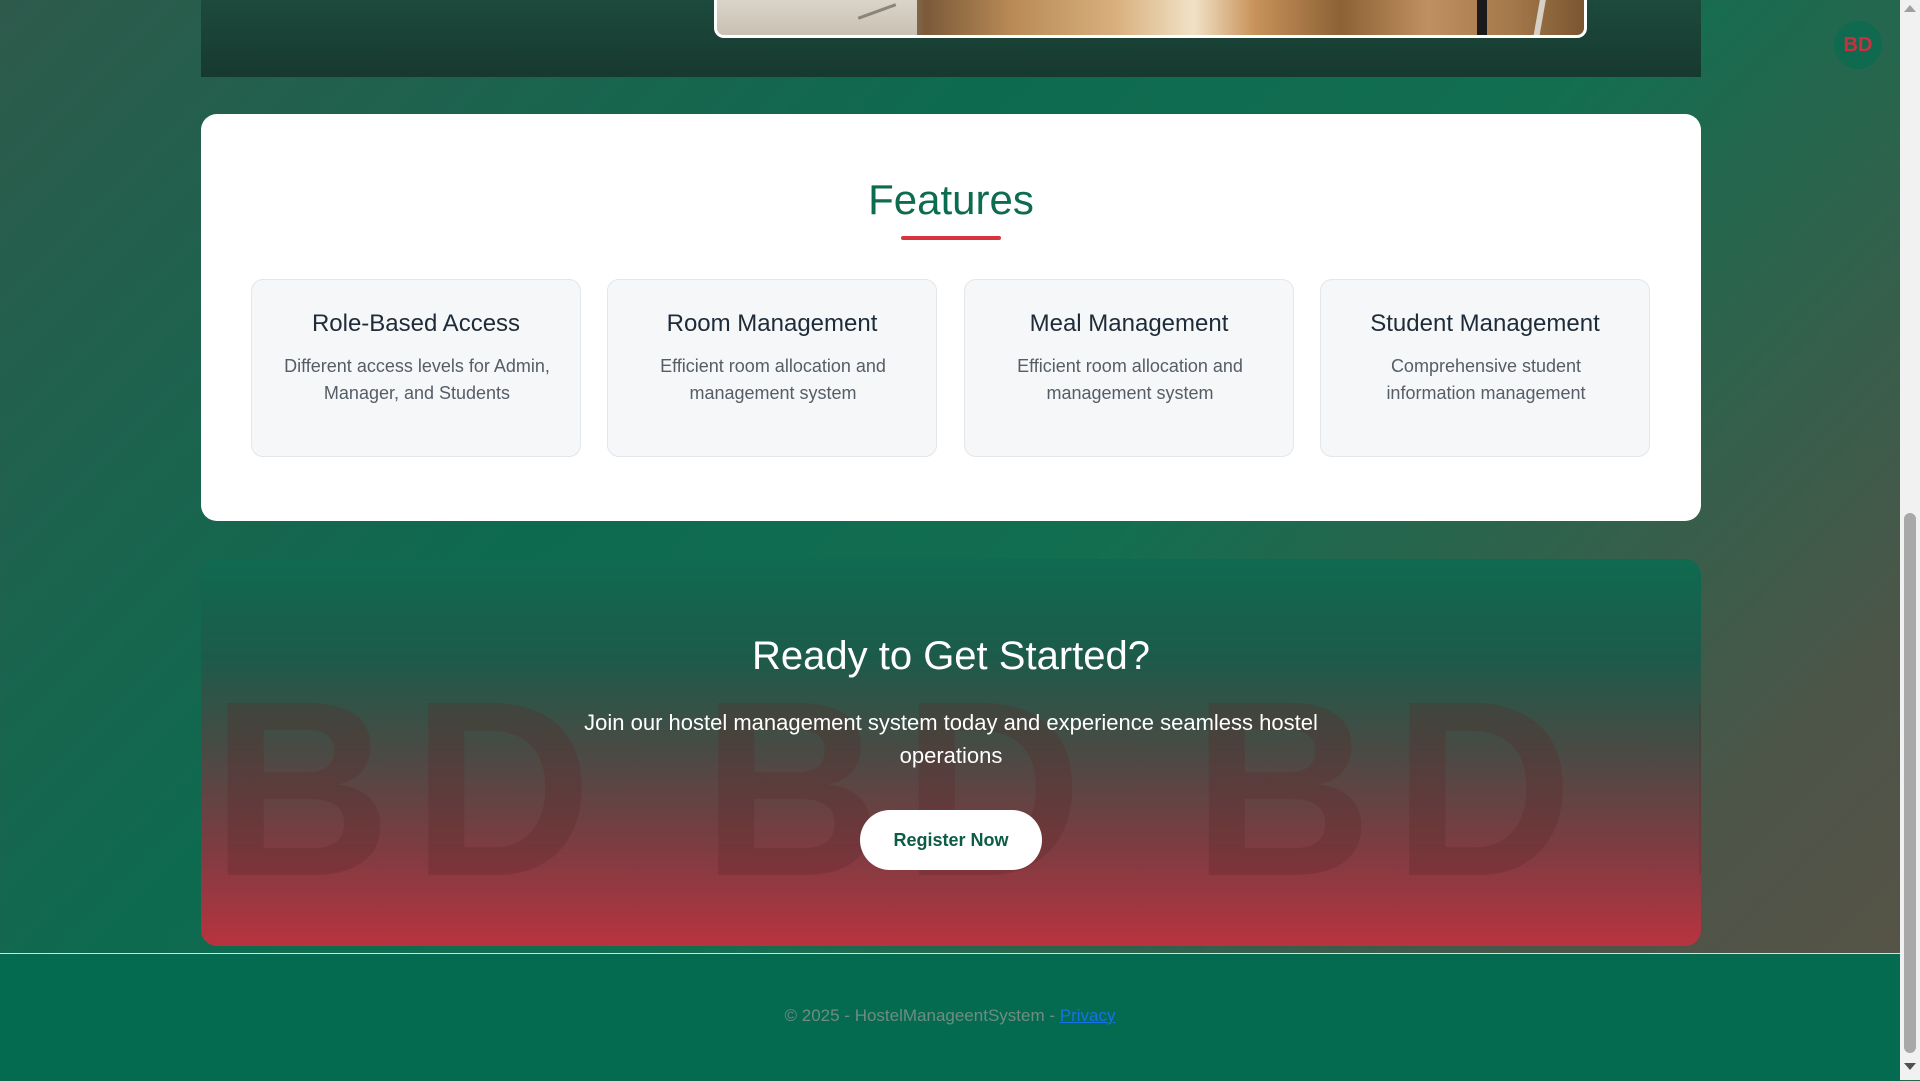 Image resolution: width=1920 pixels, height=1081 pixels. I want to click on feature-card-title: Student Management, so click(1485, 323).